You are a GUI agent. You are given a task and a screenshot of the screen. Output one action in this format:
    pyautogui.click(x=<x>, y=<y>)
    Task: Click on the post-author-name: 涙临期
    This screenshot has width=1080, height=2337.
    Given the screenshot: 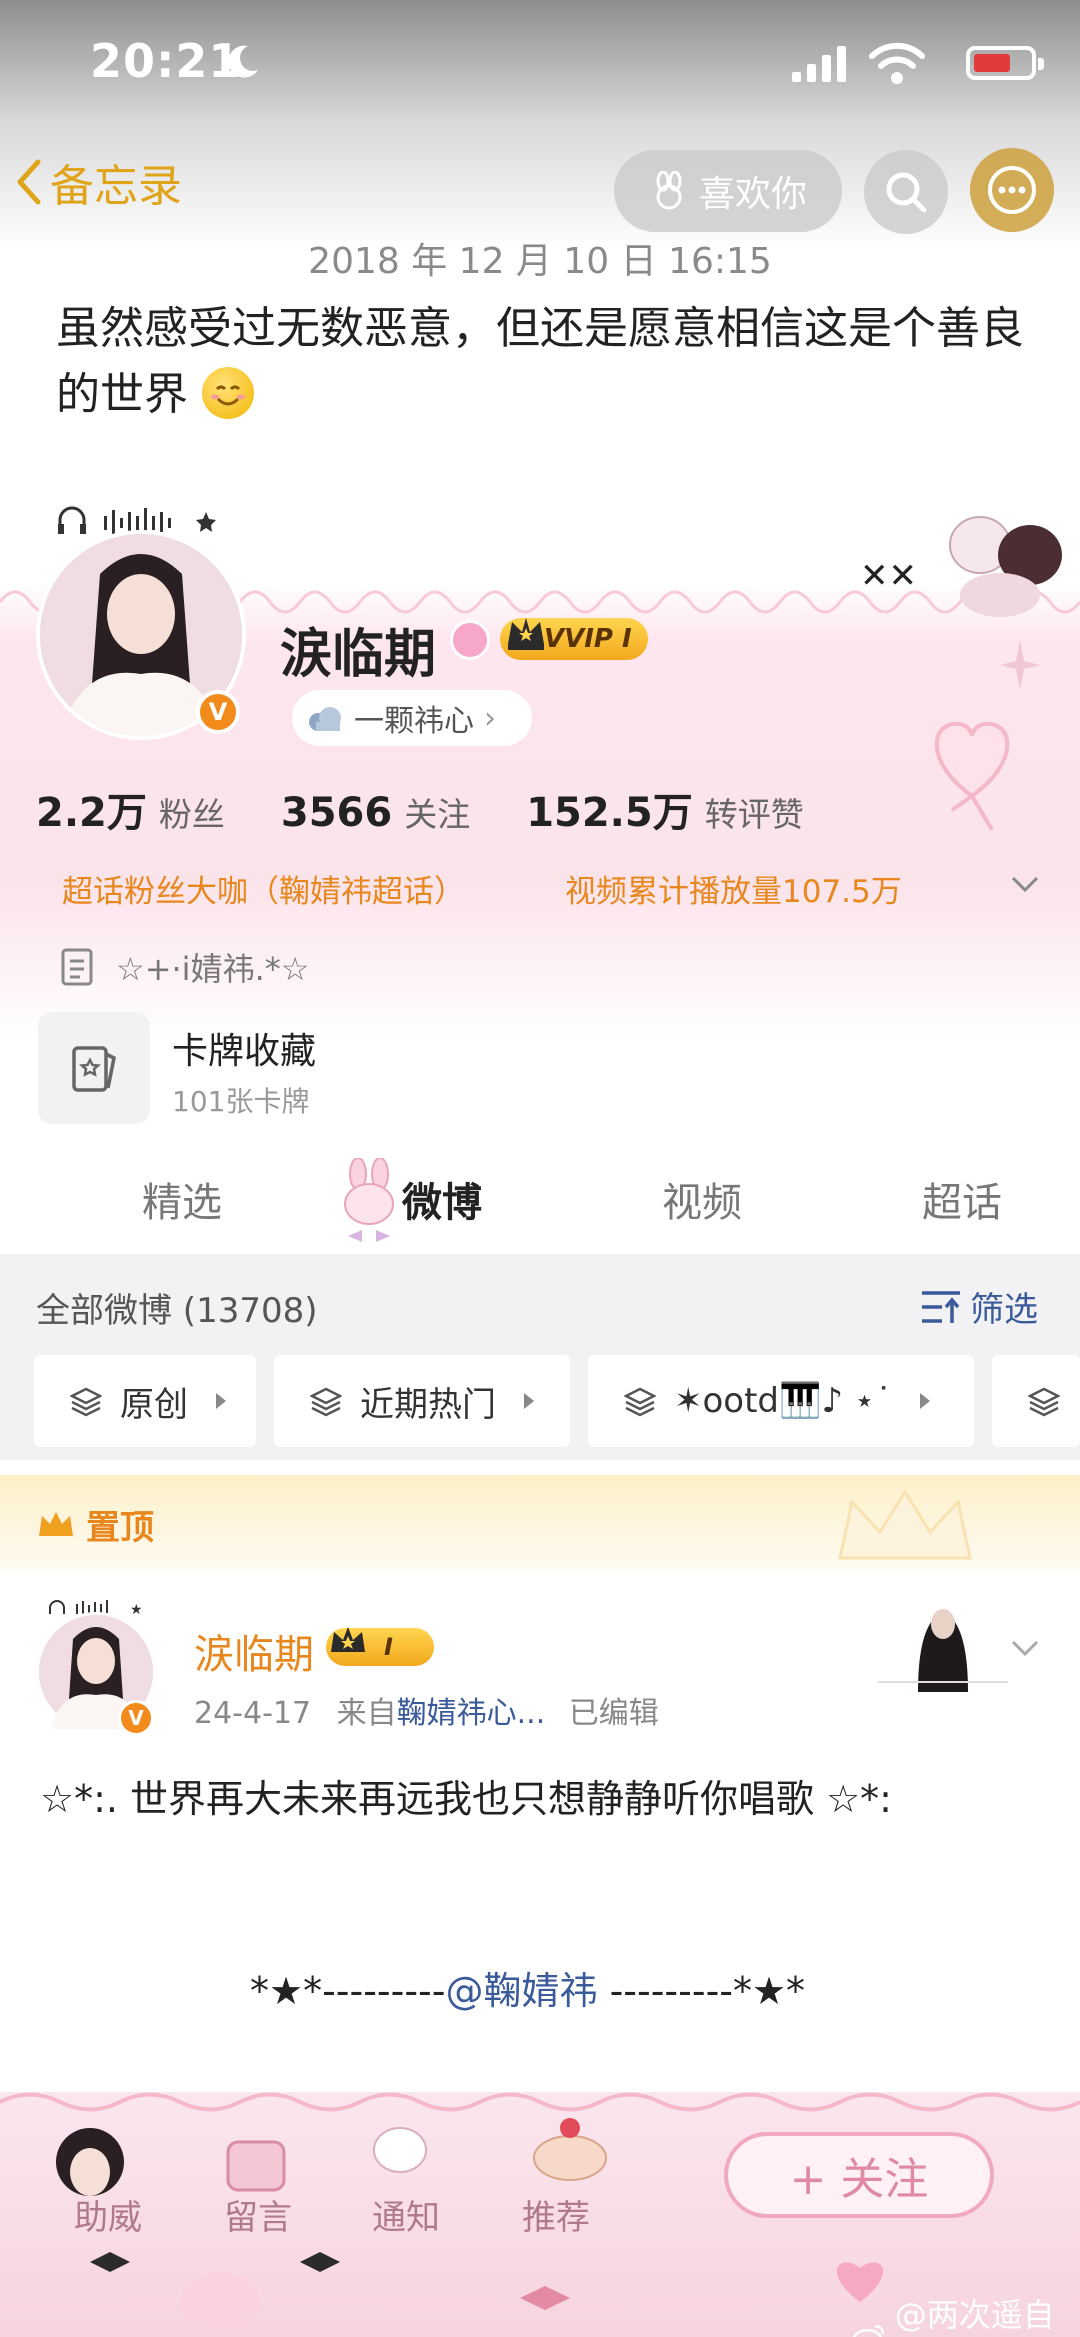 What is the action you would take?
    pyautogui.click(x=254, y=1651)
    